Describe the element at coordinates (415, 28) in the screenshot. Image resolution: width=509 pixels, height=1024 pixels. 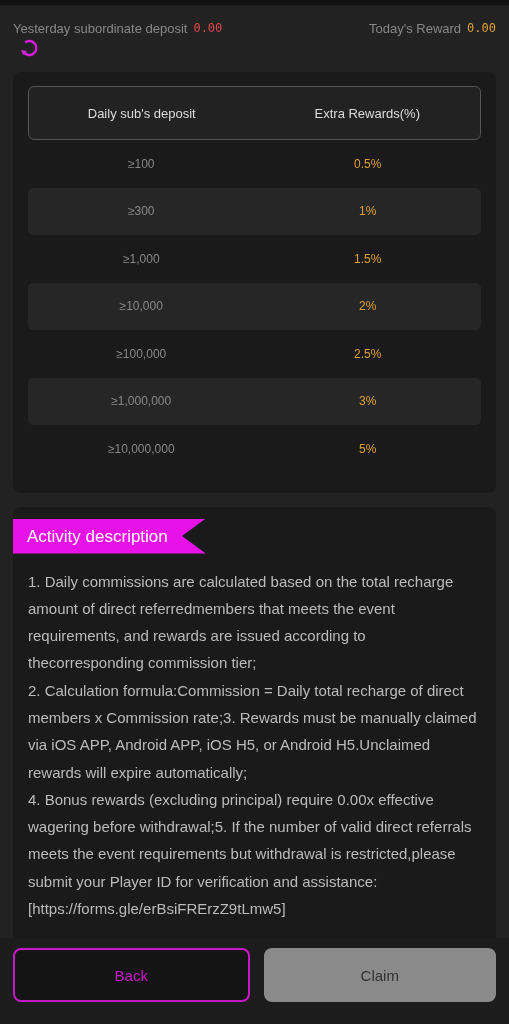
I see `reward-label: Today's Reward` at that location.